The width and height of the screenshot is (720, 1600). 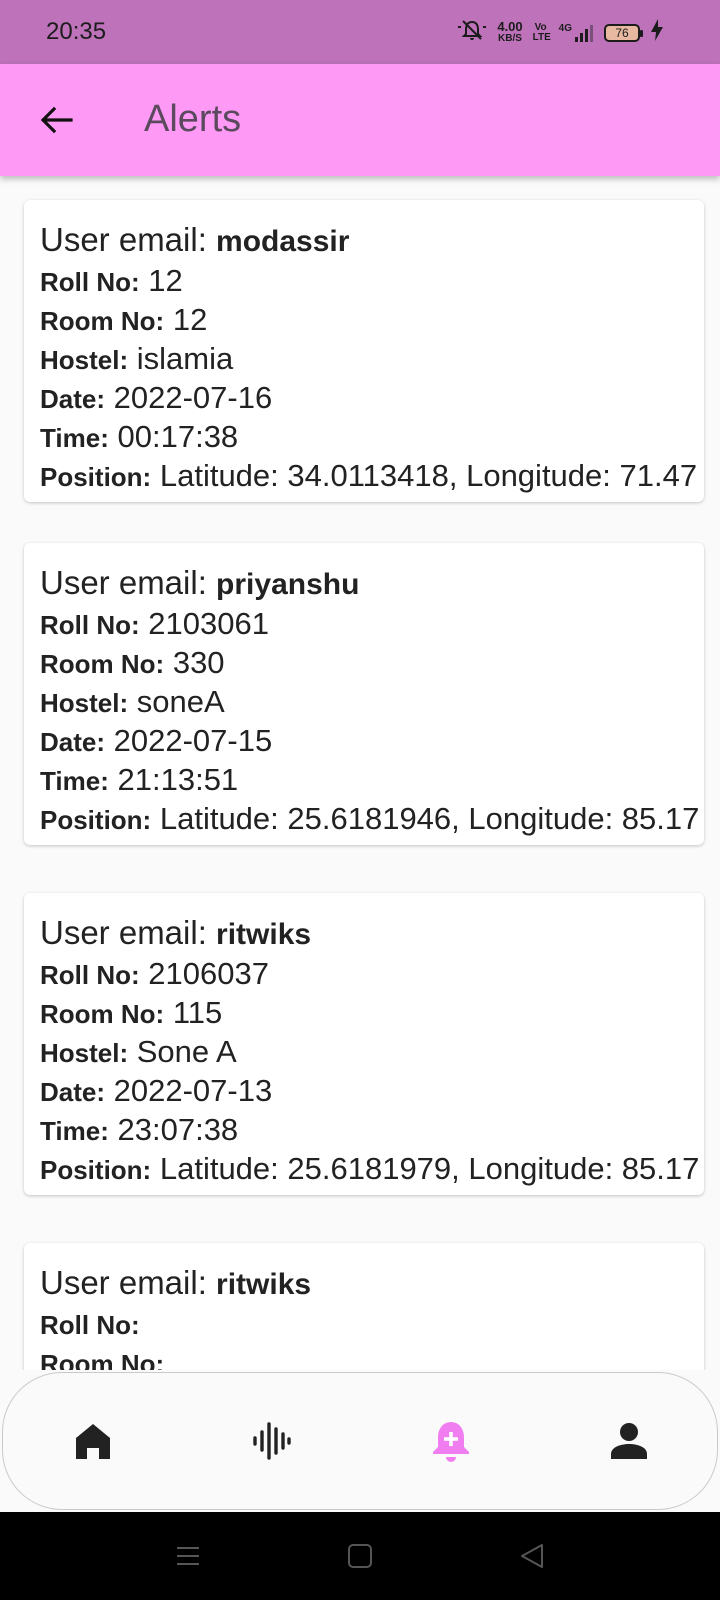 I want to click on nav-alerts, so click(x=451, y=1441).